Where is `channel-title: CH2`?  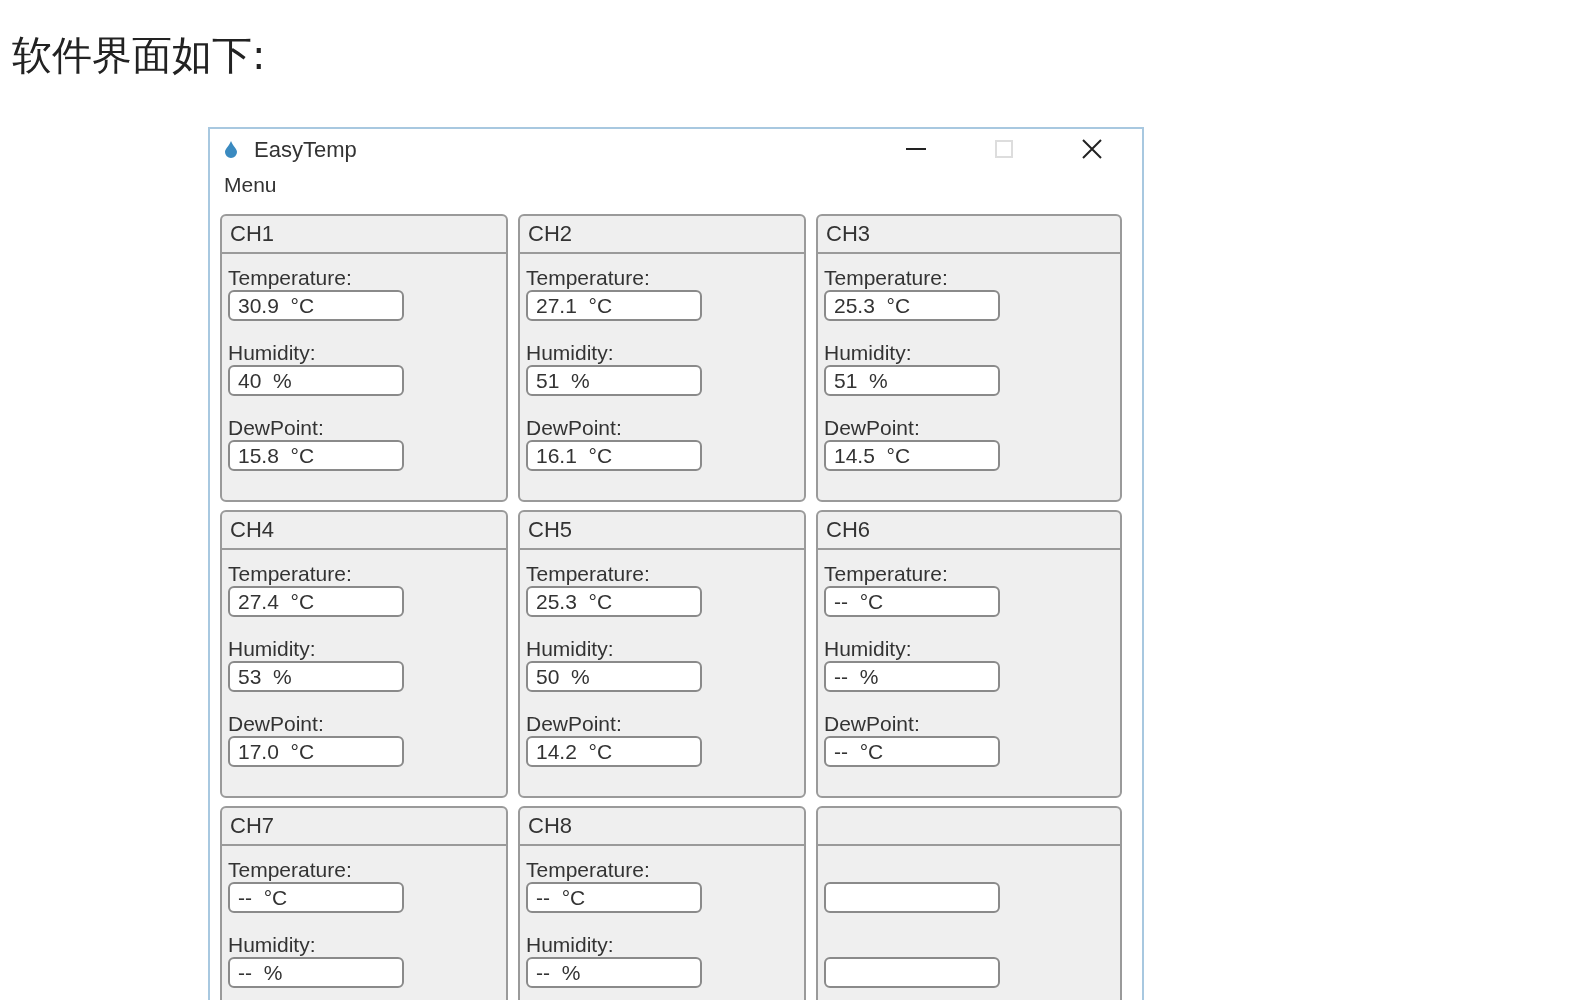
channel-title: CH2 is located at coordinates (550, 234).